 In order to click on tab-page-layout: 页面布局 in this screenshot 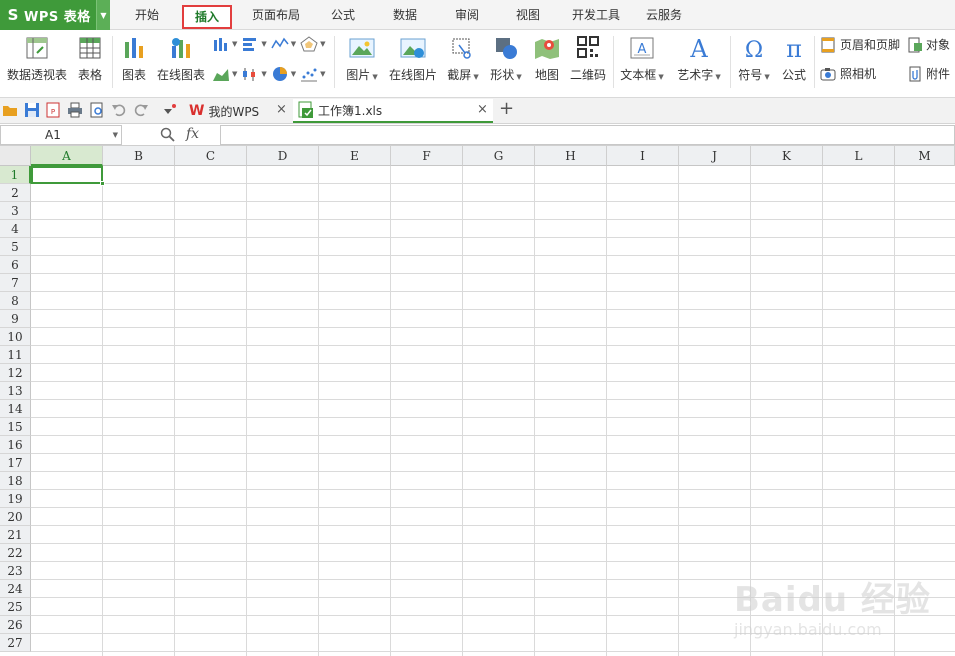, I will do `click(276, 15)`.